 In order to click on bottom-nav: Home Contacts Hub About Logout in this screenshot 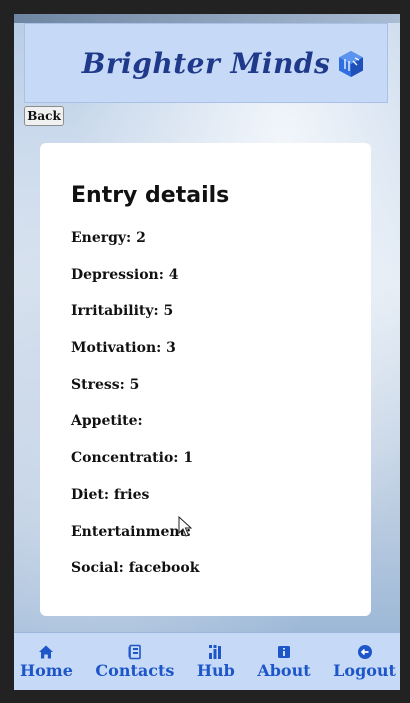, I will do `click(207, 661)`.